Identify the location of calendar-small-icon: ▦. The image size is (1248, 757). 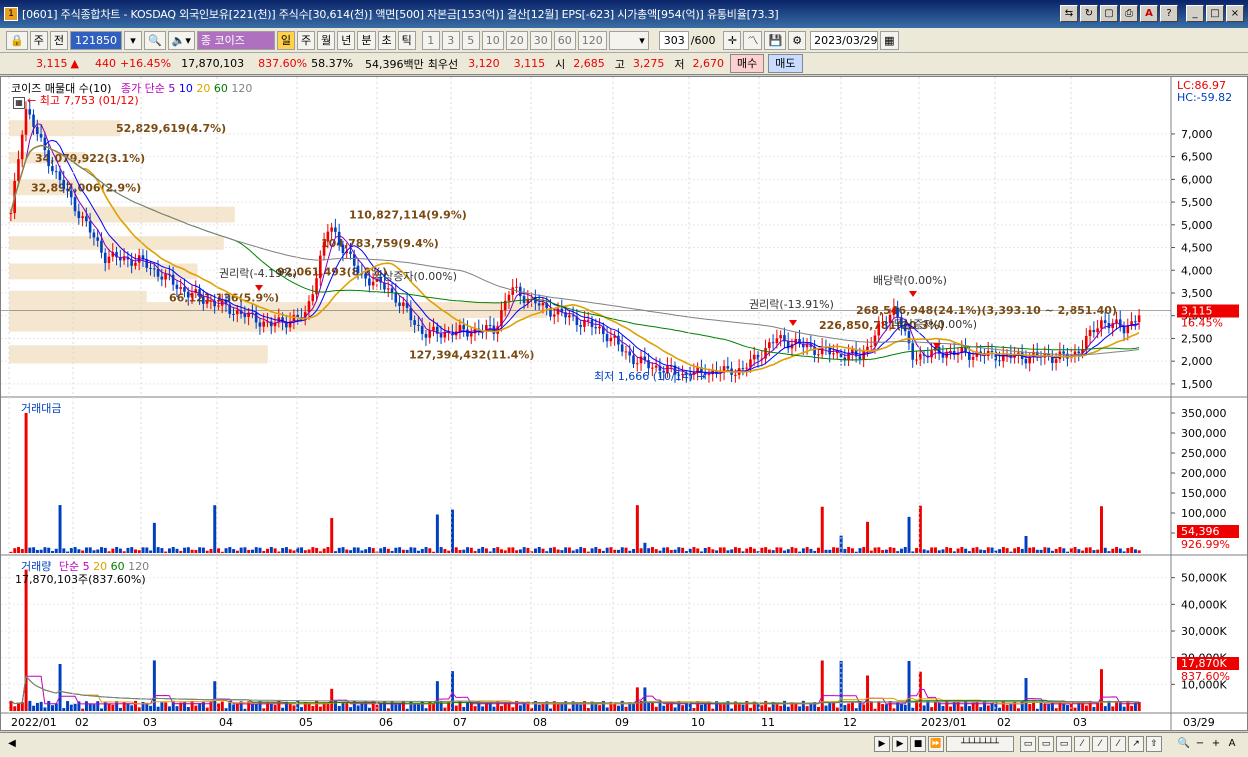
(19, 103).